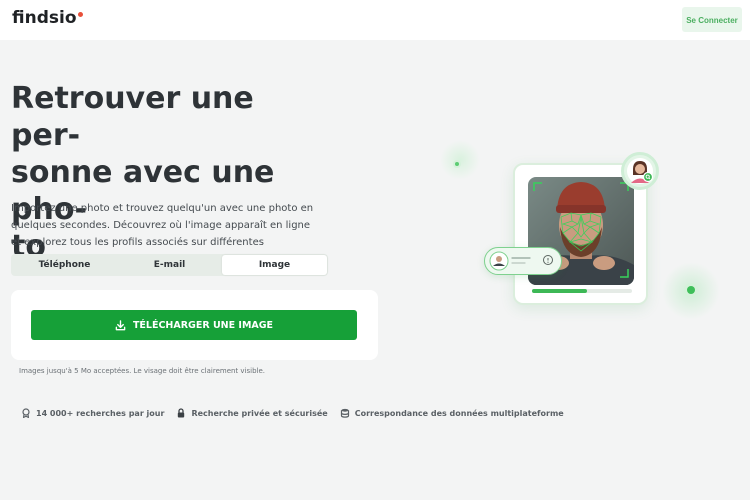 Image resolution: width=750 pixels, height=500 pixels. What do you see at coordinates (203, 325) in the screenshot?
I see `upload-button-label: TÉLÉCHARGER UNE IMAGE` at bounding box center [203, 325].